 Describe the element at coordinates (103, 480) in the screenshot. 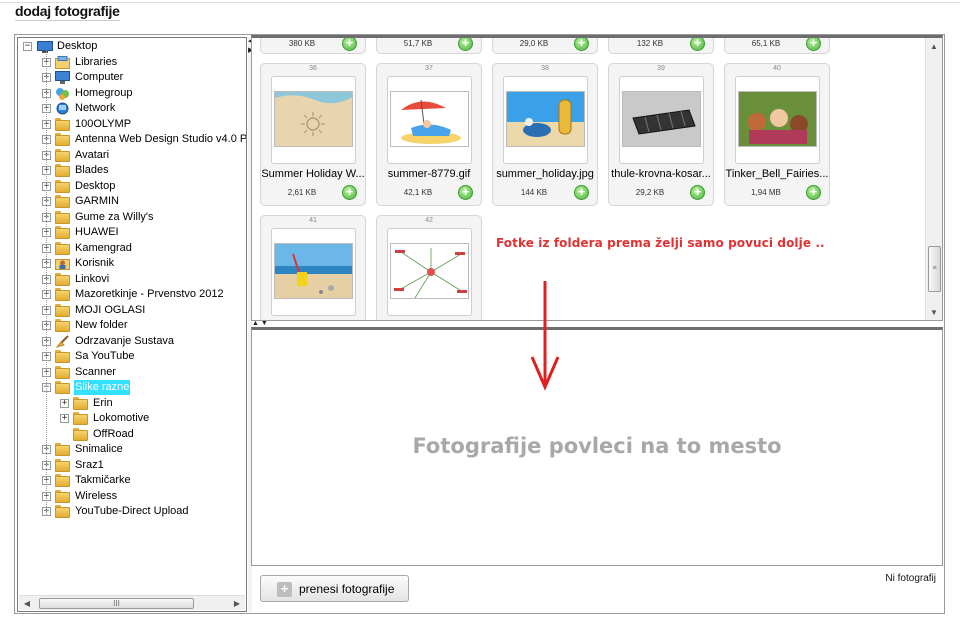

I see `tree-item-label: Takmičarke` at that location.